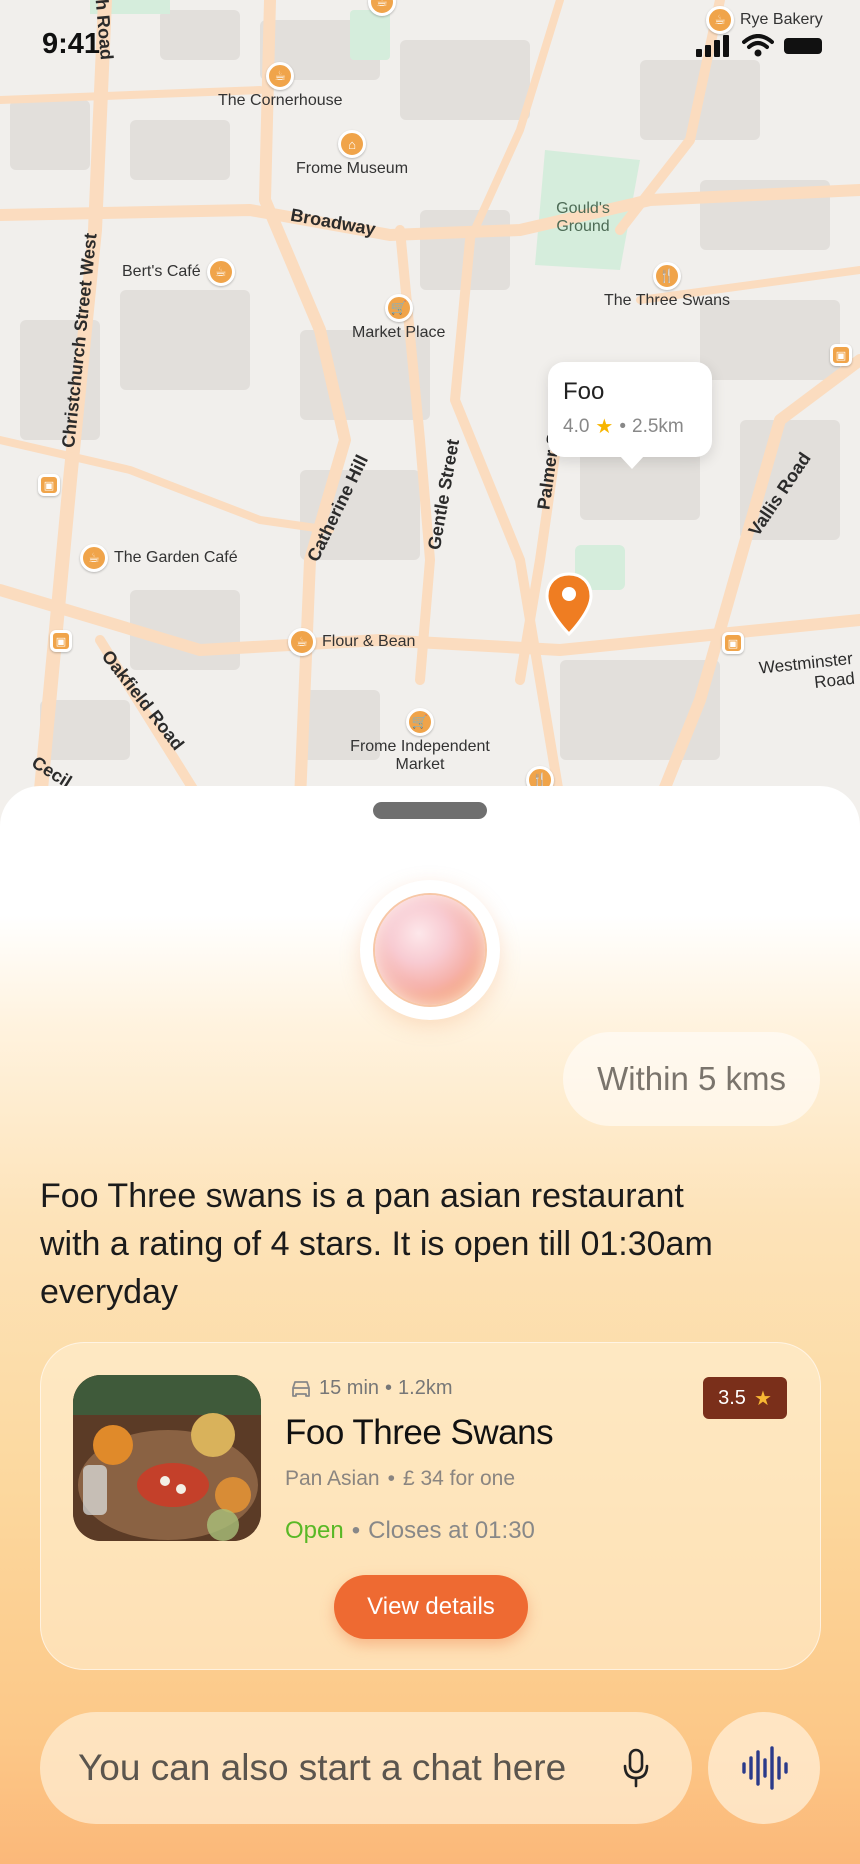 The height and width of the screenshot is (1864, 860). Describe the element at coordinates (712, 46) in the screenshot. I see `signal-icon` at that location.